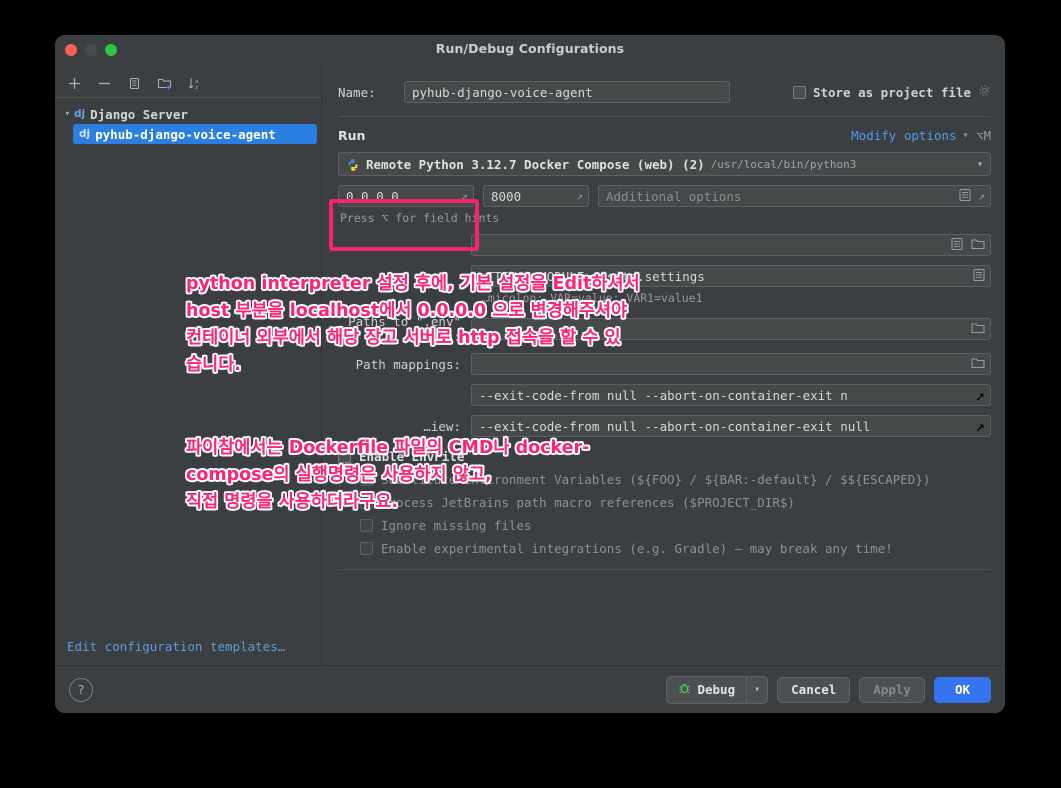 The width and height of the screenshot is (1061, 788). Describe the element at coordinates (962, 689) in the screenshot. I see `ok-button: OK` at that location.